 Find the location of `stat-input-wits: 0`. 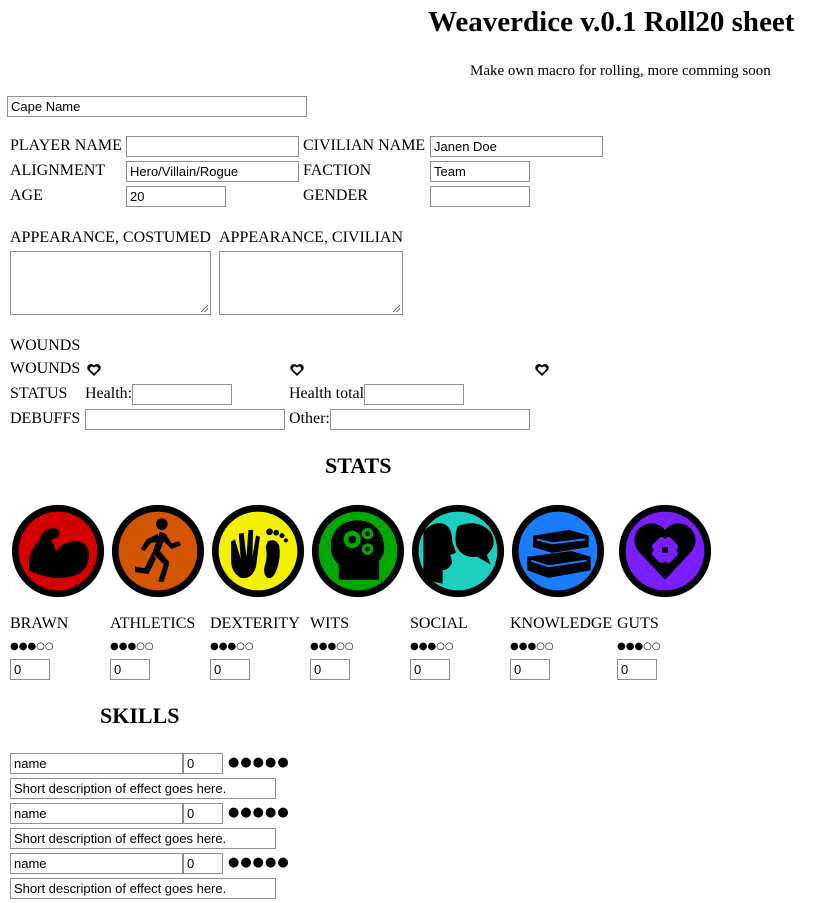

stat-input-wits: 0 is located at coordinates (330, 669).